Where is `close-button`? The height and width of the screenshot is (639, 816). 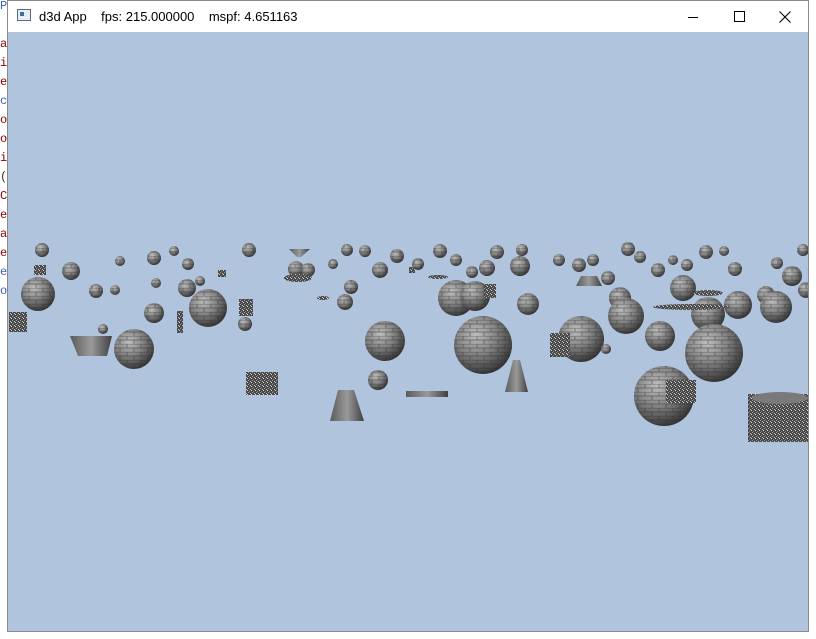
close-button is located at coordinates (785, 16).